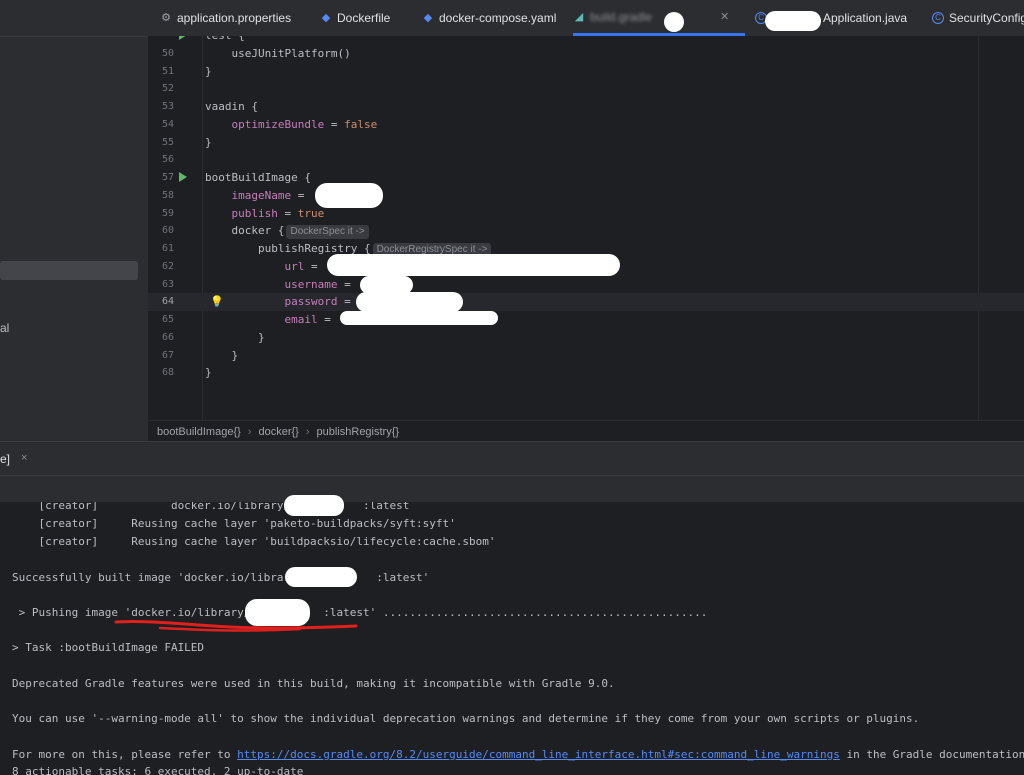  What do you see at coordinates (166, 18) in the screenshot?
I see `gear-icon: ⚙` at bounding box center [166, 18].